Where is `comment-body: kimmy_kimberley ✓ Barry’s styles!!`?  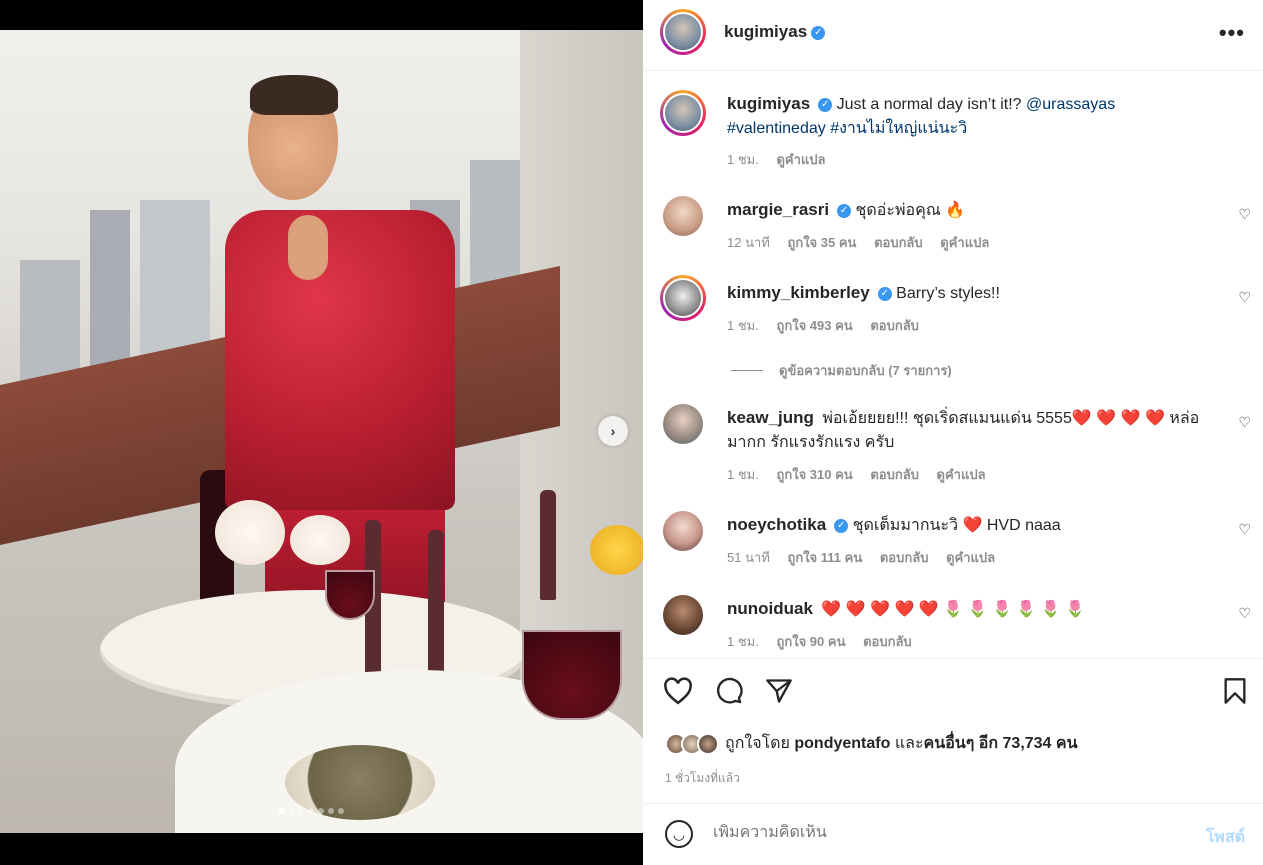
comment-body: kimmy_kimberley ✓ Barry’s styles!! is located at coordinates (967, 293).